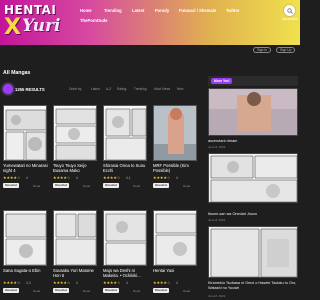  I want to click on manga-title: Hentai Yaoi, so click(176, 270).